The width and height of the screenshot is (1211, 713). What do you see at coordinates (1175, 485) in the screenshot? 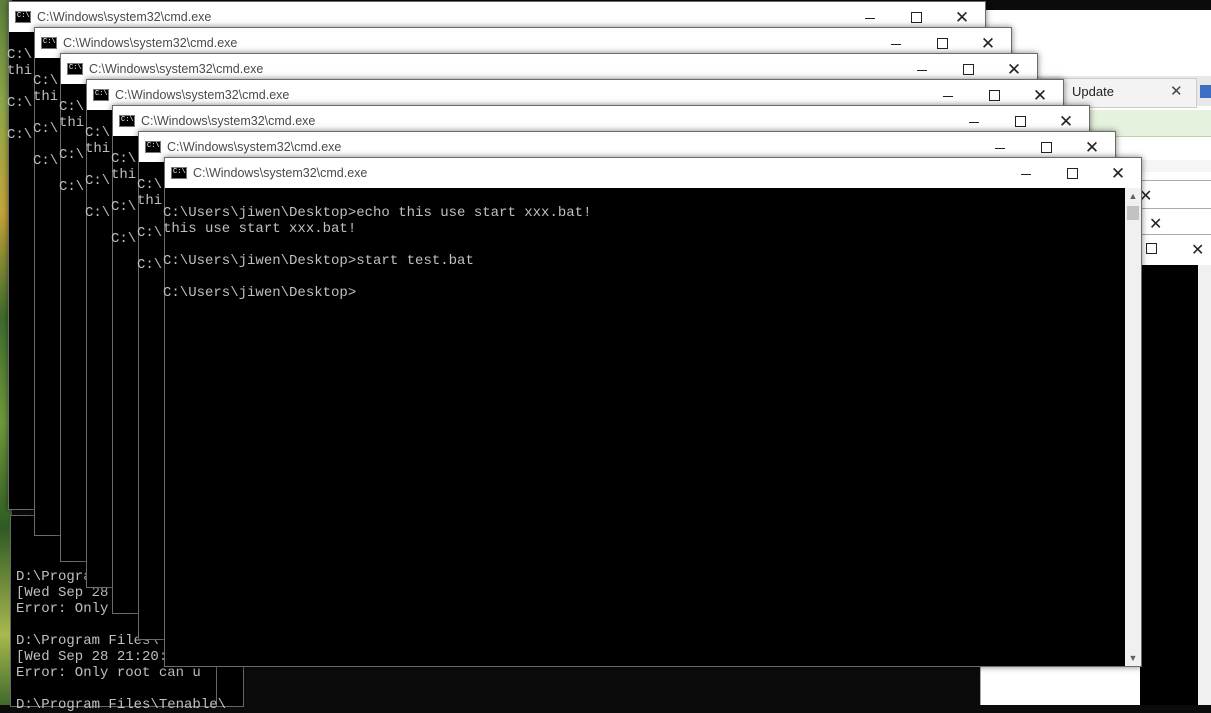
I see `background-console-body` at bounding box center [1175, 485].